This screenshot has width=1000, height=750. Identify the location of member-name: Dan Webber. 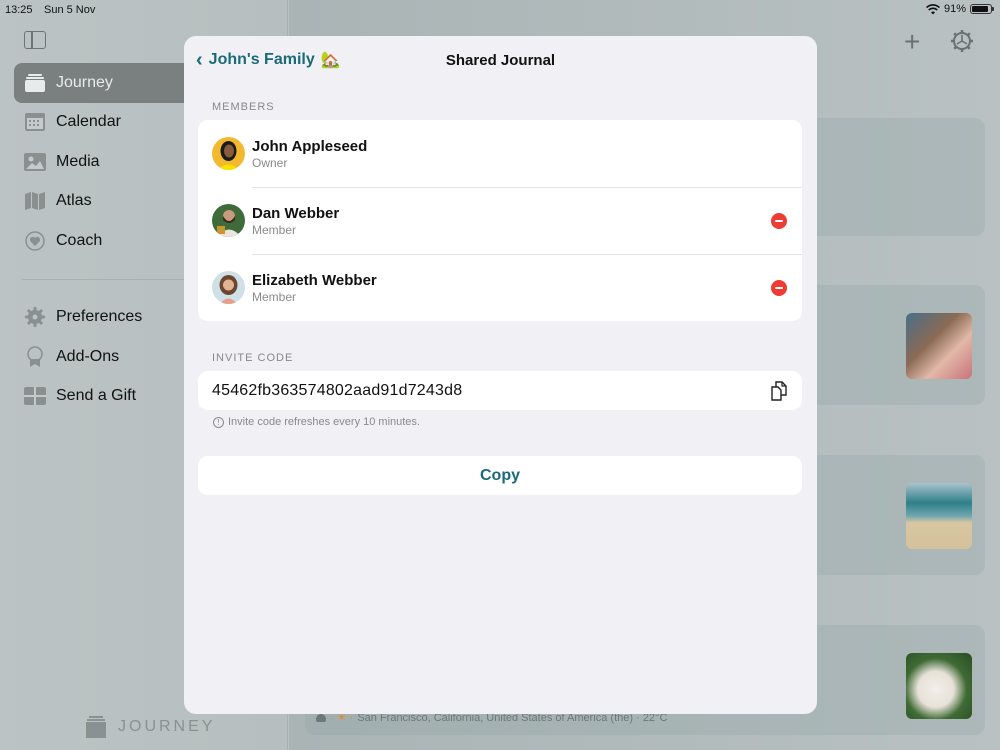
(296, 213).